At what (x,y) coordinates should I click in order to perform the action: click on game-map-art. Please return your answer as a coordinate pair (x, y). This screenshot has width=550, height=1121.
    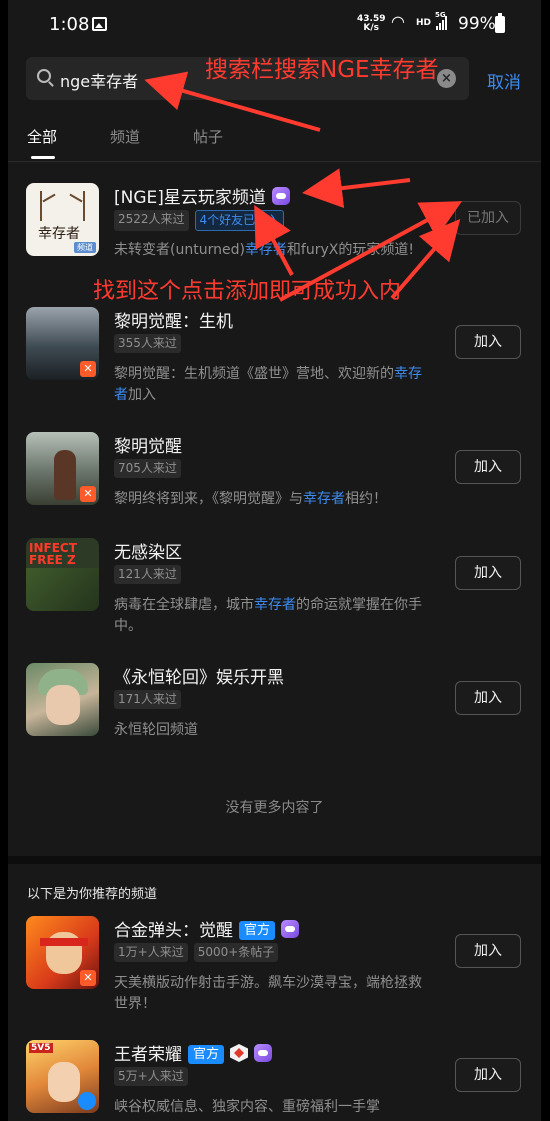
    Looking at the image, I should click on (62, 589).